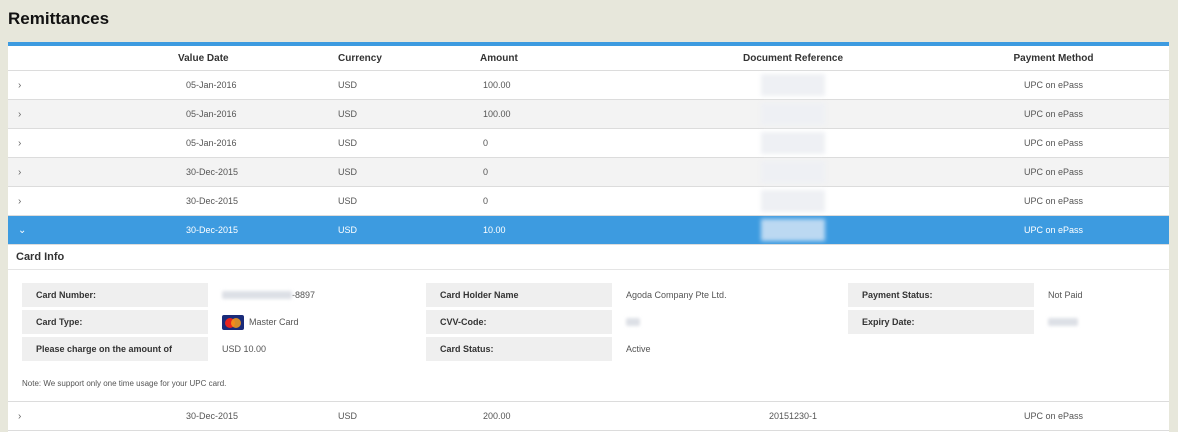 The height and width of the screenshot is (432, 1178). I want to click on card-type-value: Master Card, so click(313, 322).